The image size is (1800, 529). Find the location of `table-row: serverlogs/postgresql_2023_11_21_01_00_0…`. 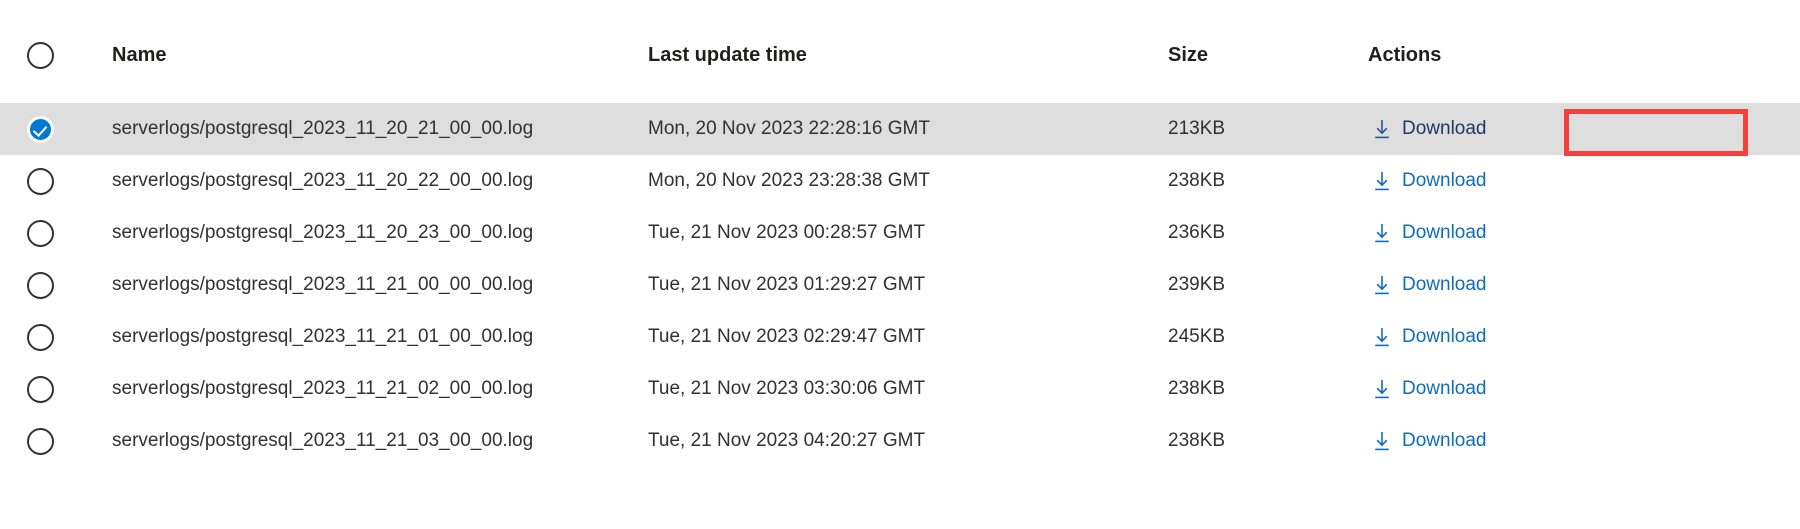

table-row: serverlogs/postgresql_2023_11_21_01_00_0… is located at coordinates (900, 337).